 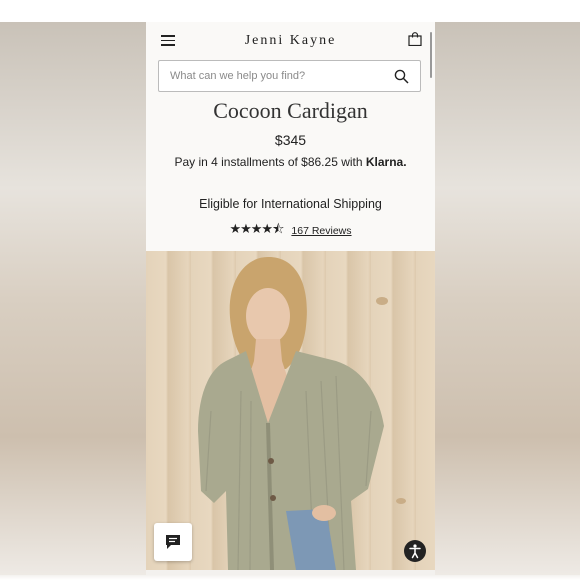 What do you see at coordinates (386, 162) in the screenshot?
I see `klarna-logo: Klarna.` at bounding box center [386, 162].